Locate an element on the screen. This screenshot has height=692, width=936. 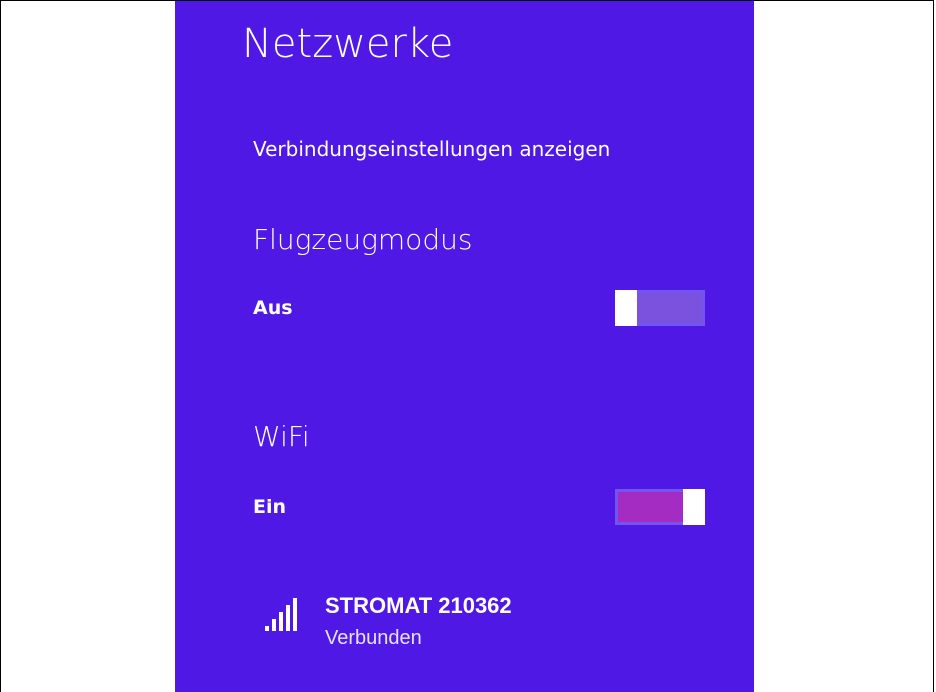
network-list-item: STROMAT 210362 Verbunden is located at coordinates (473, 626).